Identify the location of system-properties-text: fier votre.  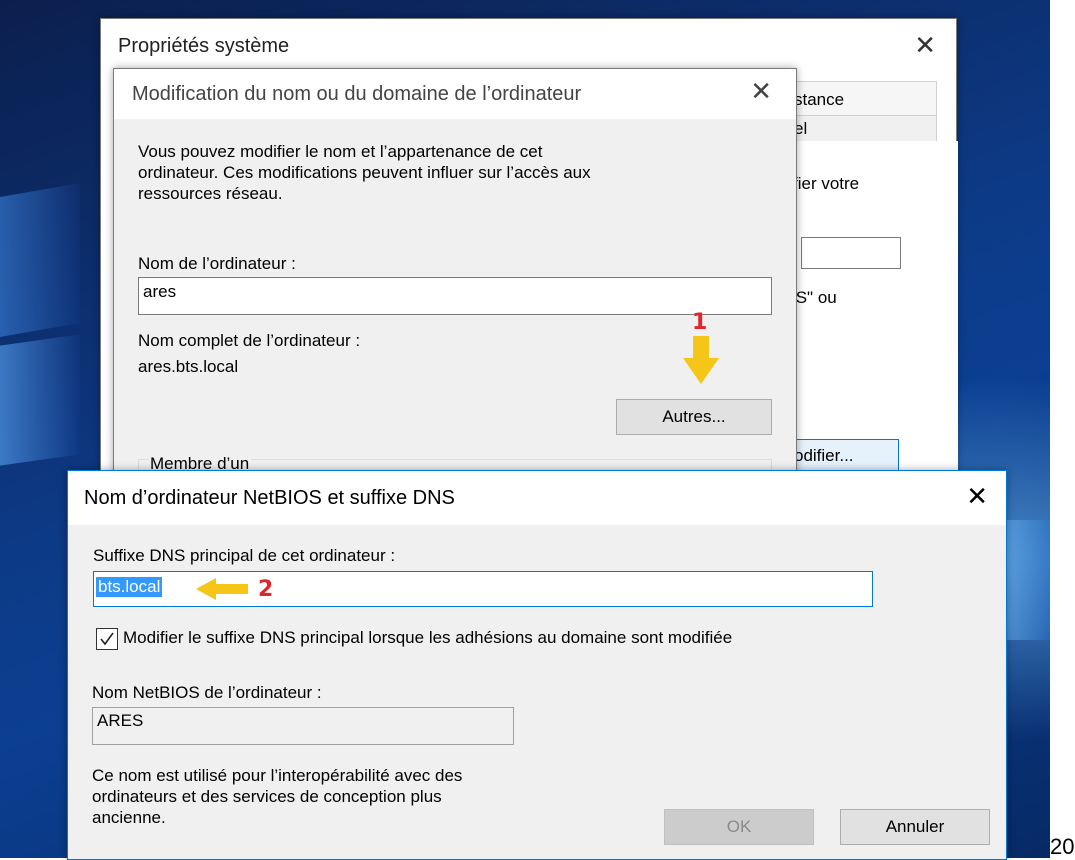
(826, 183).